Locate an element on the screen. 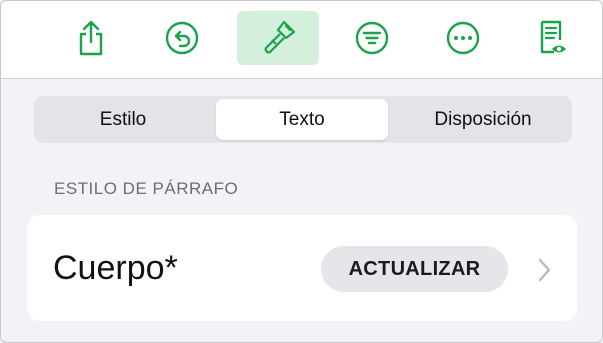  organize-button is located at coordinates (372, 38).